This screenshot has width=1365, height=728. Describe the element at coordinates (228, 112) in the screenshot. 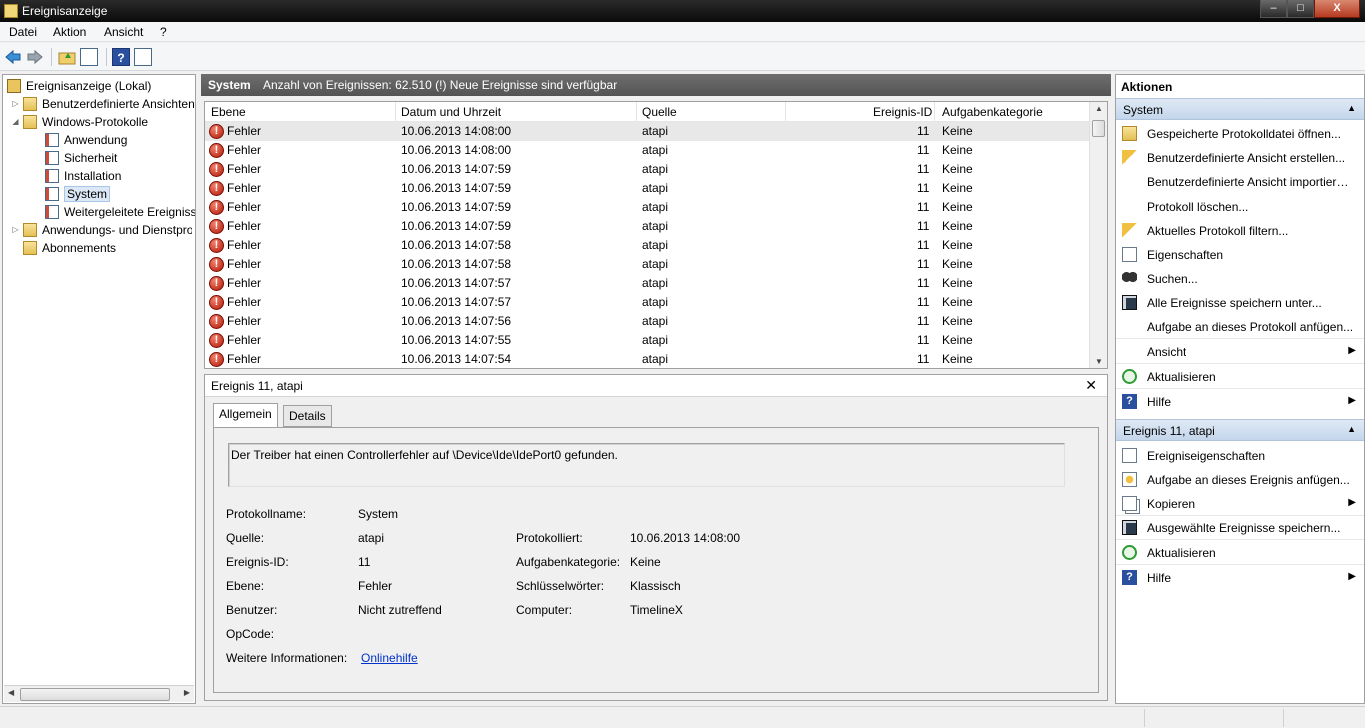

I see `column-level: Ebene` at that location.